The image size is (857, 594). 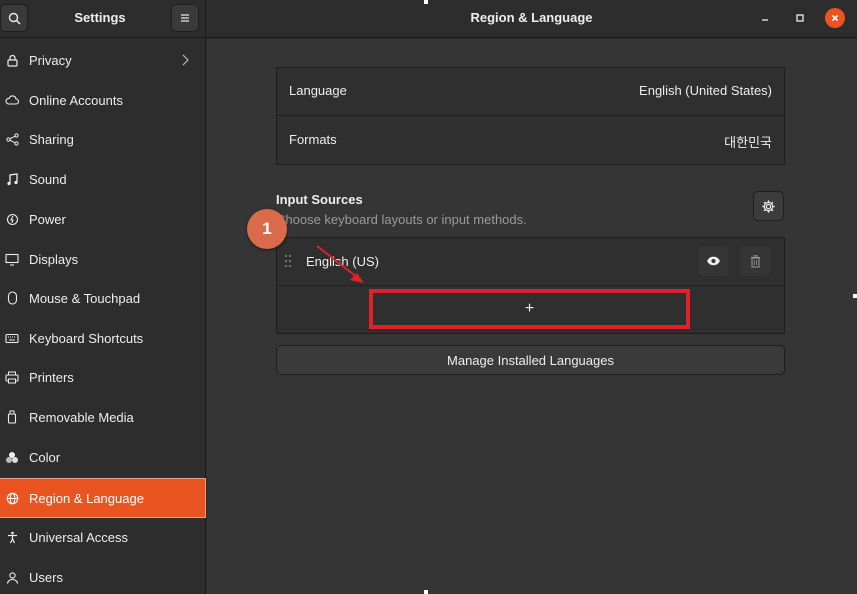 I want to click on sidebar-item-label: Mouse & Touchpad, so click(x=85, y=298).